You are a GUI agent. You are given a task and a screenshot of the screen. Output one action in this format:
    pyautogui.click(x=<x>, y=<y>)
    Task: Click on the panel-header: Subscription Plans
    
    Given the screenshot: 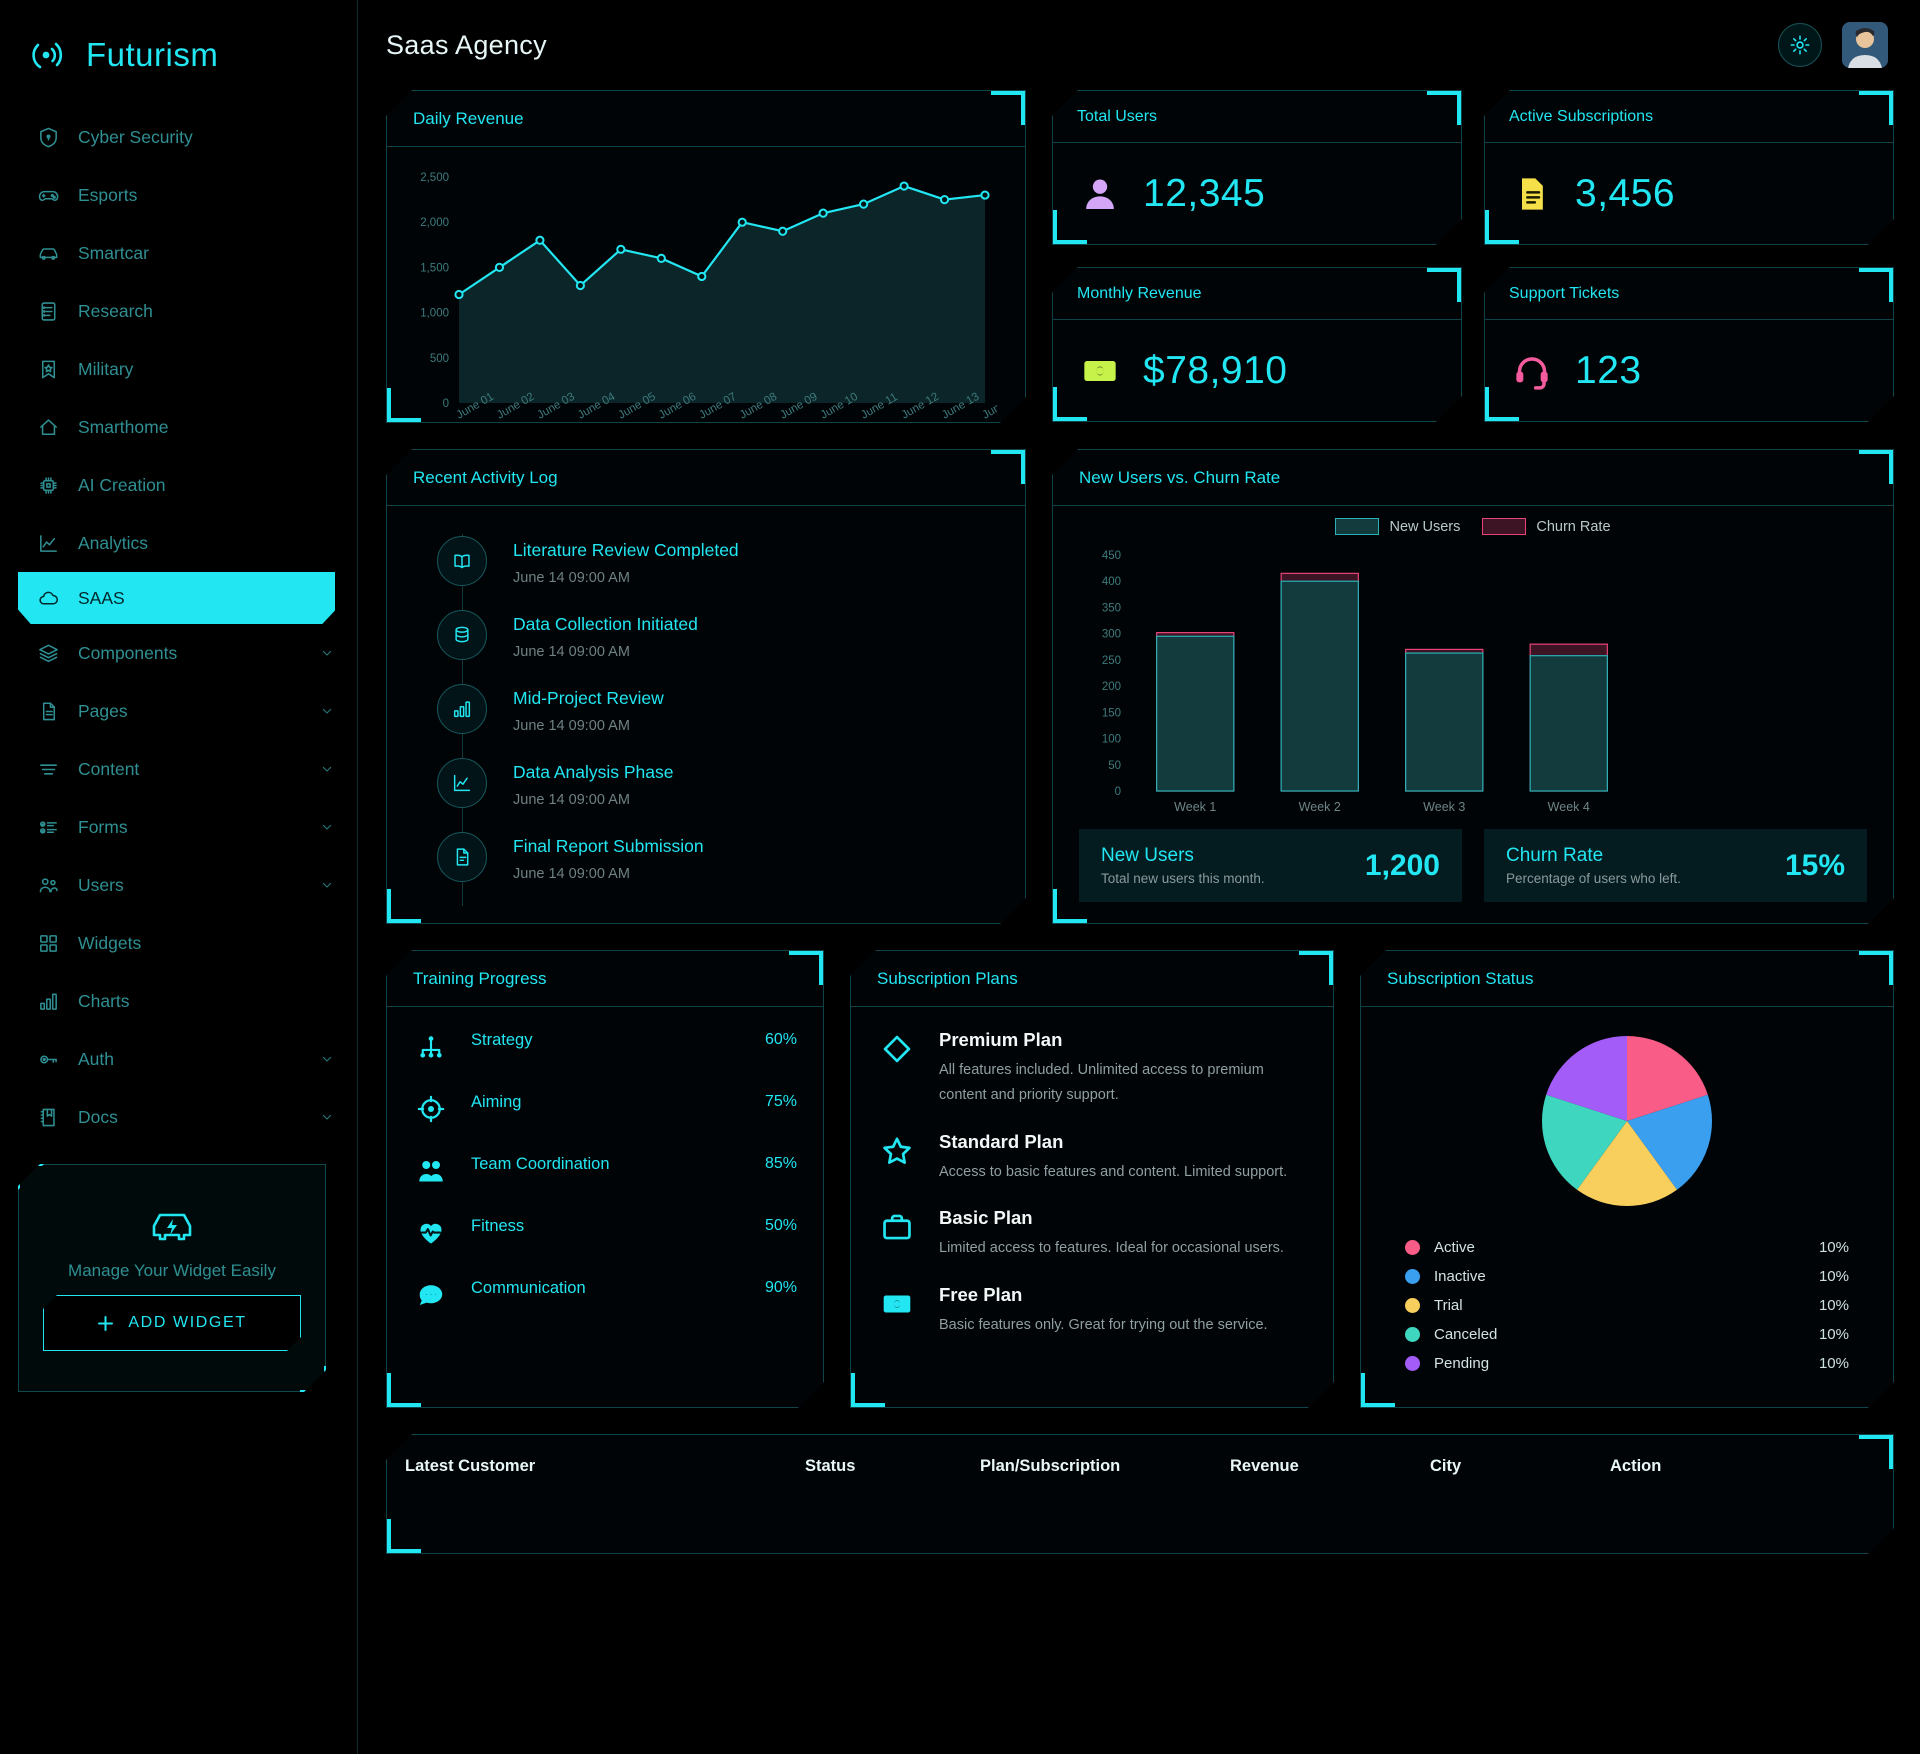 What is the action you would take?
    pyautogui.click(x=1092, y=979)
    